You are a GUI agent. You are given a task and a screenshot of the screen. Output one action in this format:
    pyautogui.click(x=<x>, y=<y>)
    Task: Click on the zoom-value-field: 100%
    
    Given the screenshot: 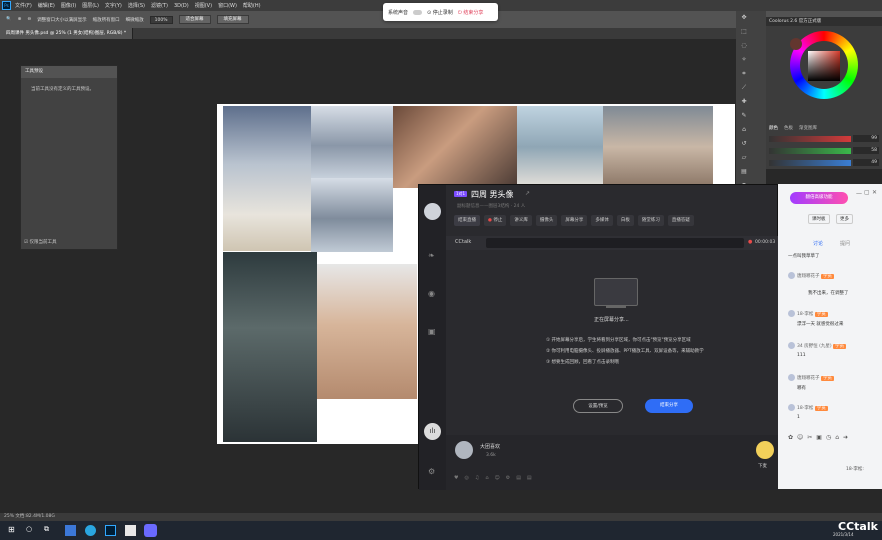 What is the action you would take?
    pyautogui.click(x=161, y=19)
    